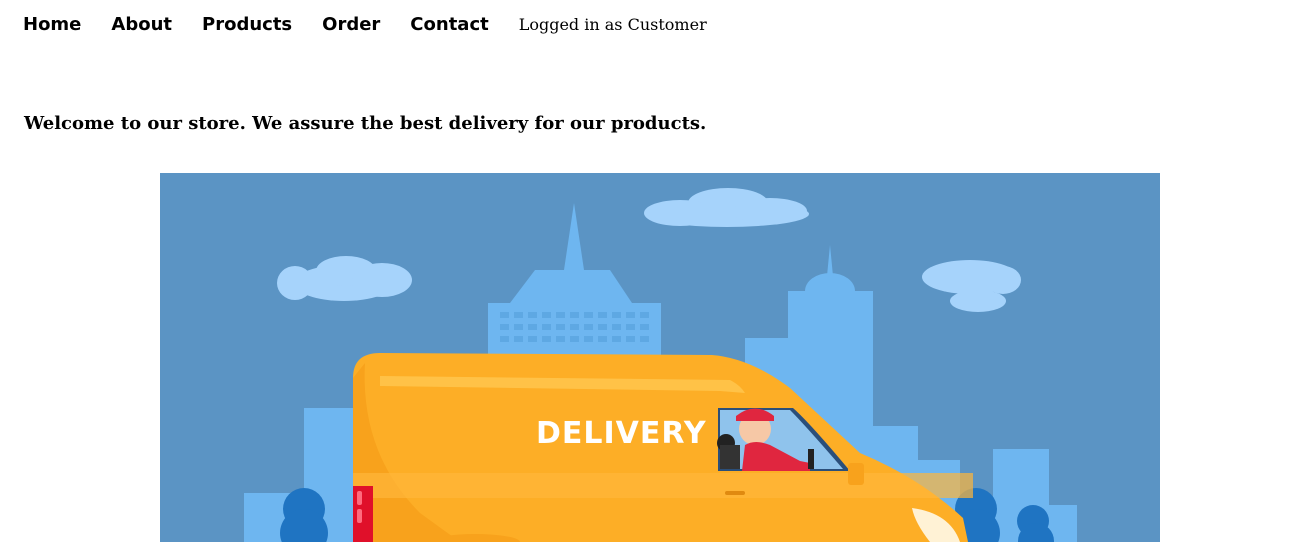  Describe the element at coordinates (449, 24) in the screenshot. I see `nav-contact-link: Contact` at that location.